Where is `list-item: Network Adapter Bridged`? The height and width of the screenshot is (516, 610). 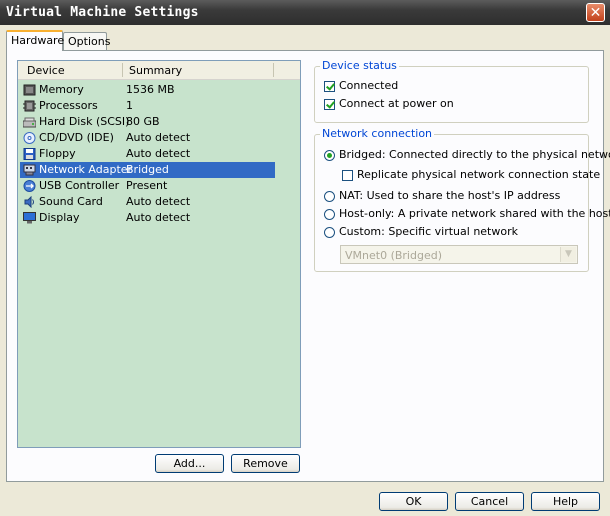 list-item: Network Adapter Bridged is located at coordinates (147, 170).